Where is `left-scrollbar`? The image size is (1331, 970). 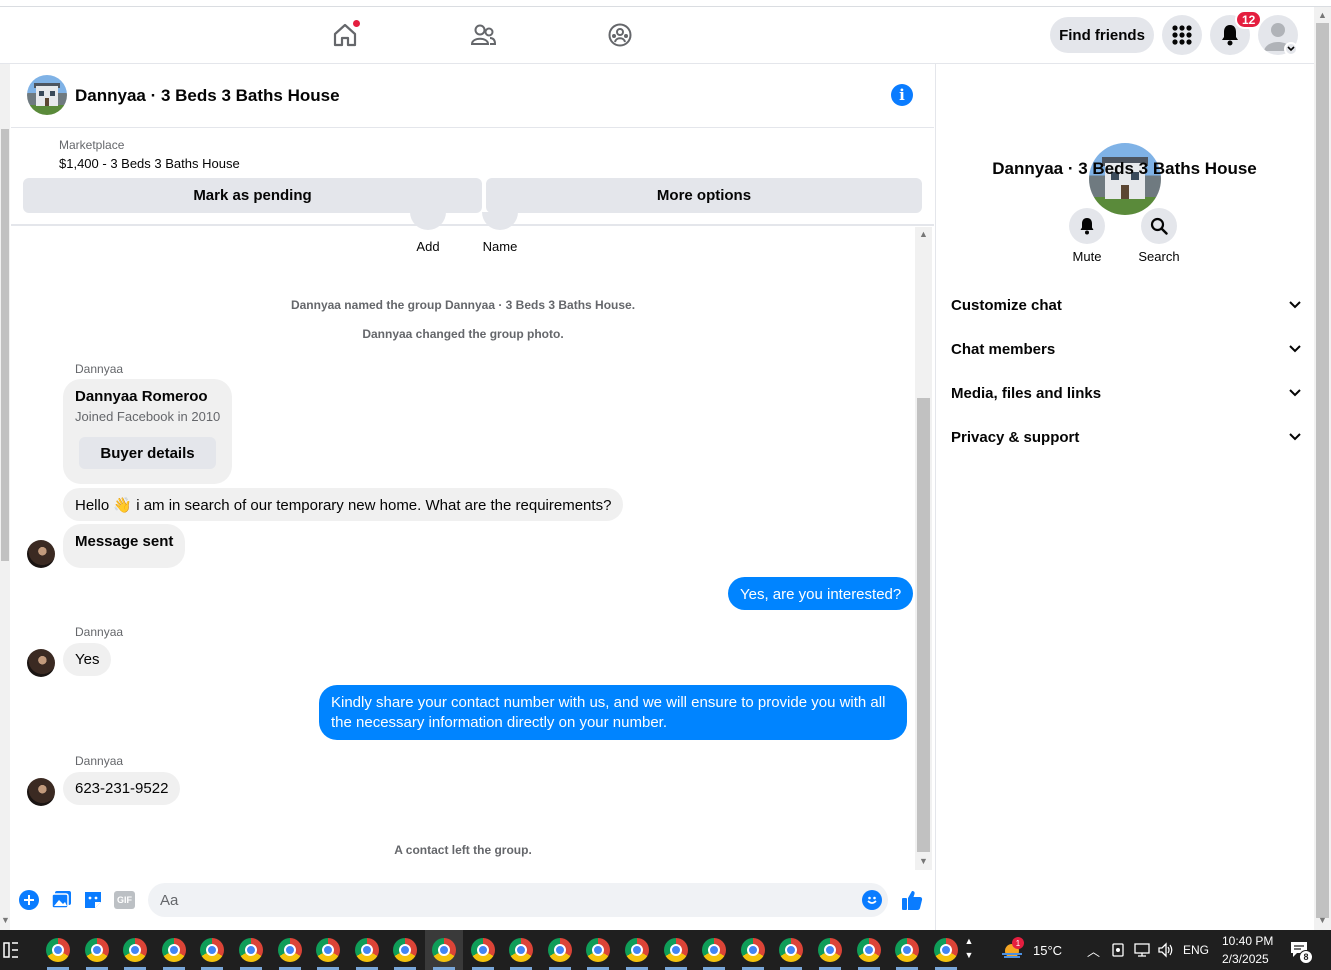 left-scrollbar is located at coordinates (5, 497).